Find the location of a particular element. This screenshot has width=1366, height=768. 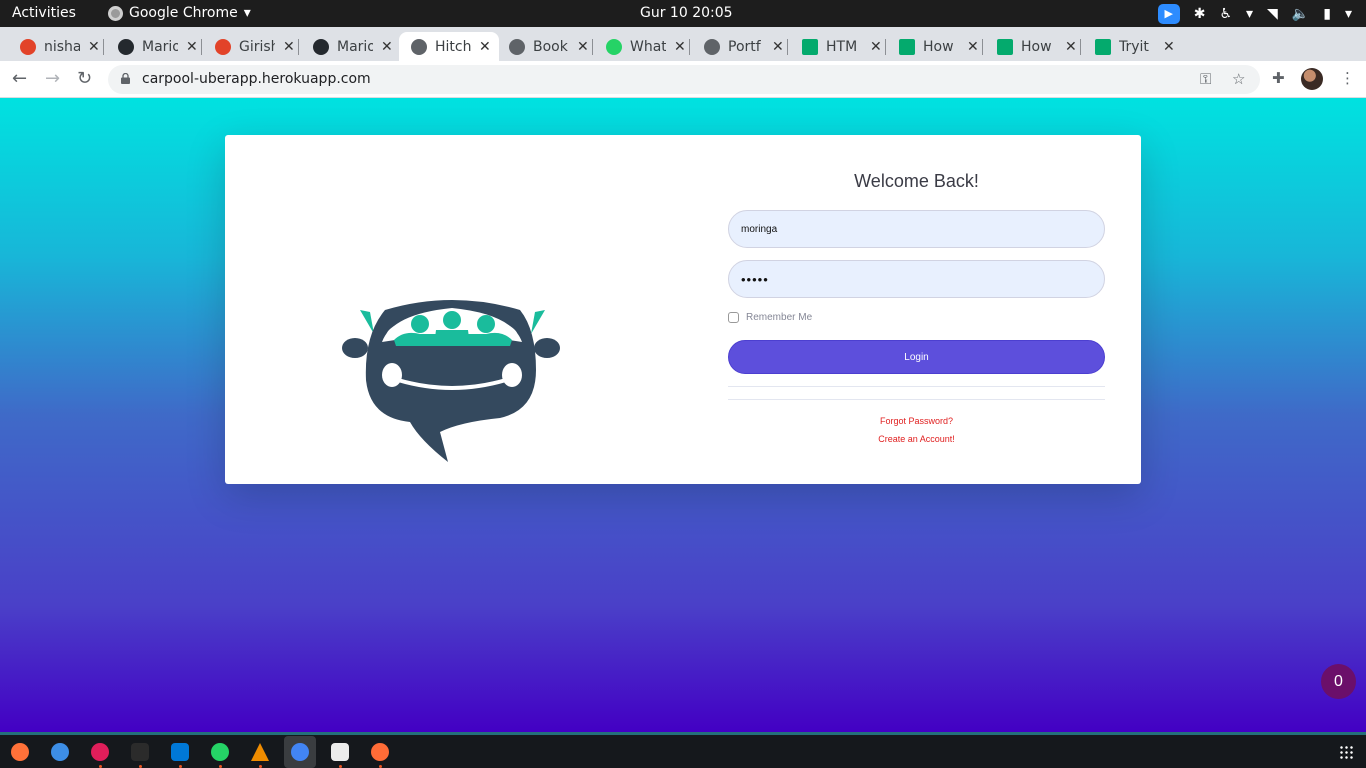

extensions-icon: ✚ is located at coordinates (1278, 78).